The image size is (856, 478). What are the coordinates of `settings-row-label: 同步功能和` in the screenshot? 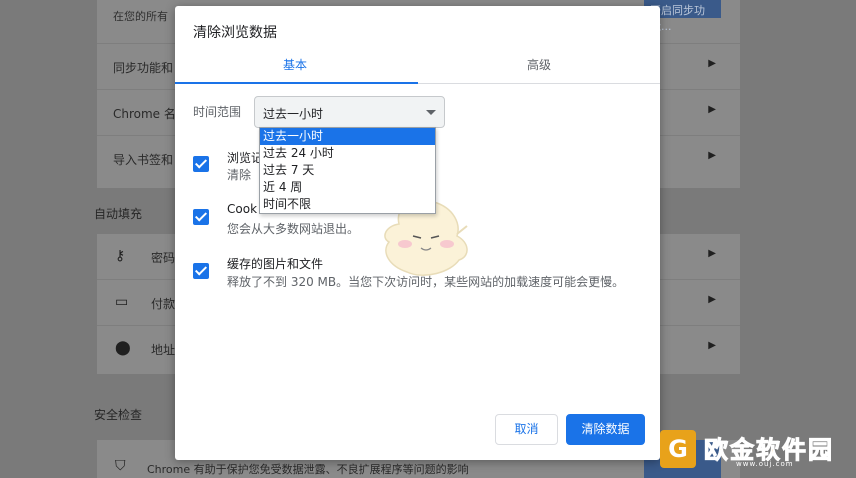 It's located at (143, 68).